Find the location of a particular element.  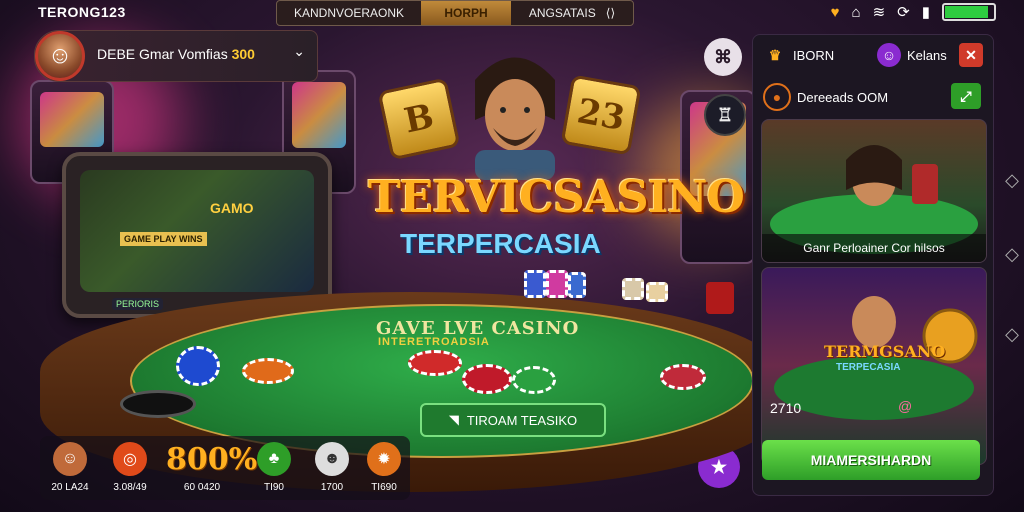

stat-item: ◎ 3.08/49 is located at coordinates (130, 464).